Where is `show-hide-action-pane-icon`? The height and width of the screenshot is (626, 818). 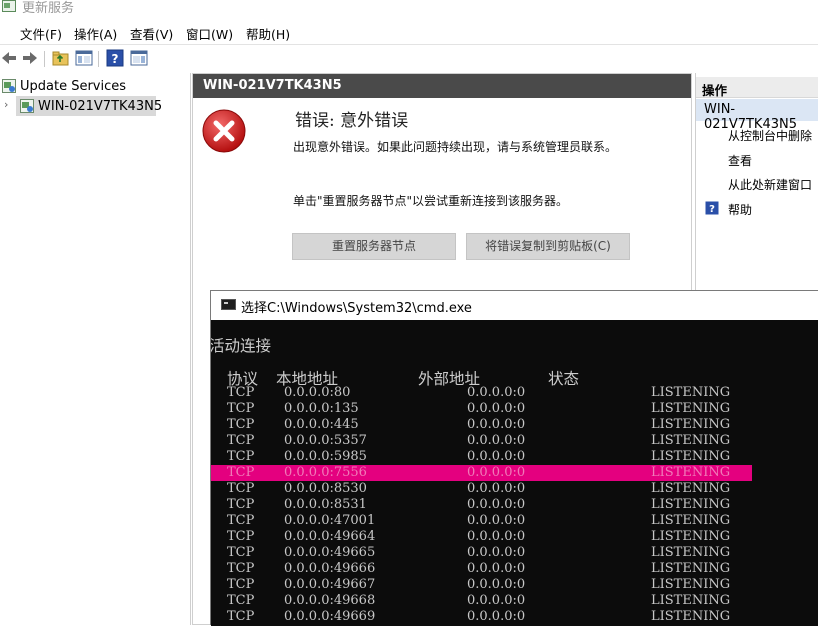
show-hide-action-pane-icon is located at coordinates (139, 58).